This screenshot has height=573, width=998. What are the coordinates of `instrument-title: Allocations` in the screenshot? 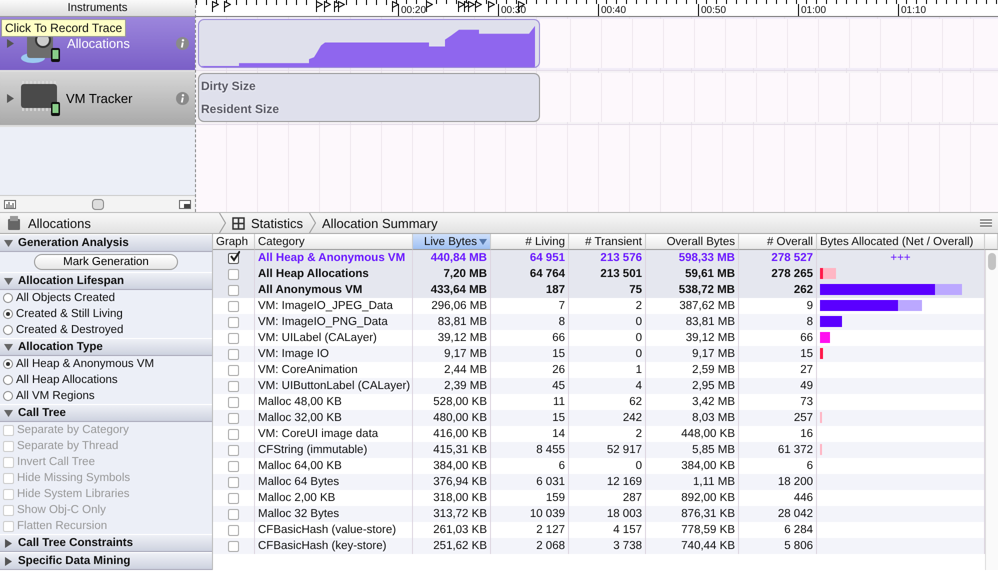 It's located at (59, 223).